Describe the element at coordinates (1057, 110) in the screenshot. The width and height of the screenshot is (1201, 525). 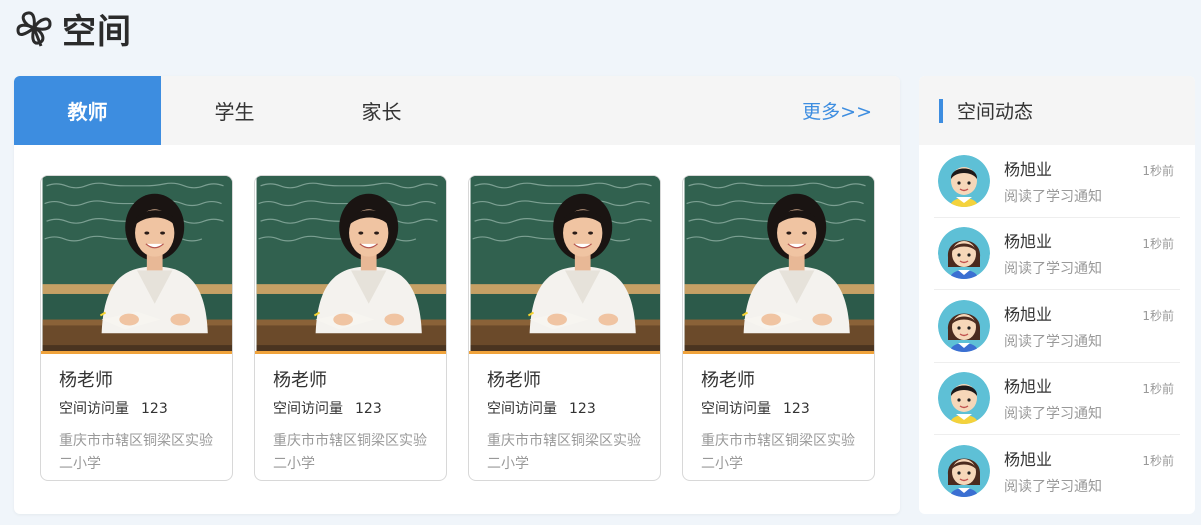
I see `activity-header: 空间动态` at that location.